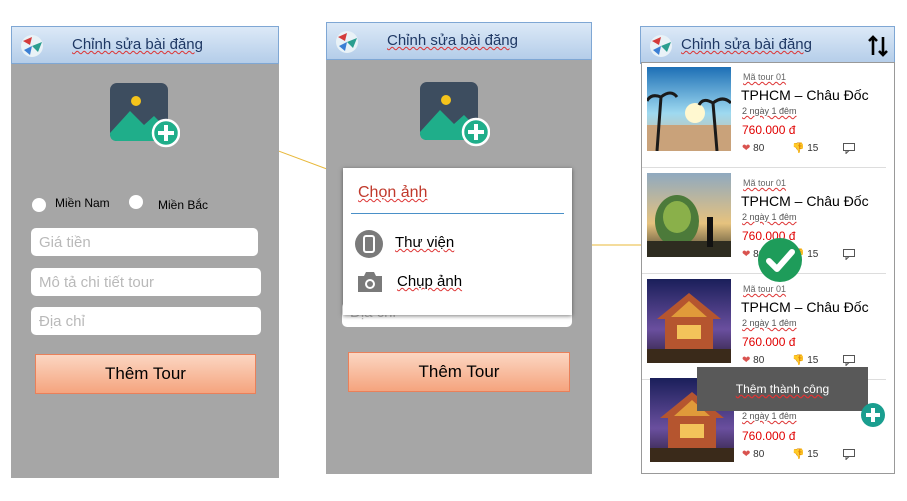 Image resolution: width=907 pixels, height=501 pixels. What do you see at coordinates (39, 205) in the screenshot?
I see `radio-mien-nam` at bounding box center [39, 205].